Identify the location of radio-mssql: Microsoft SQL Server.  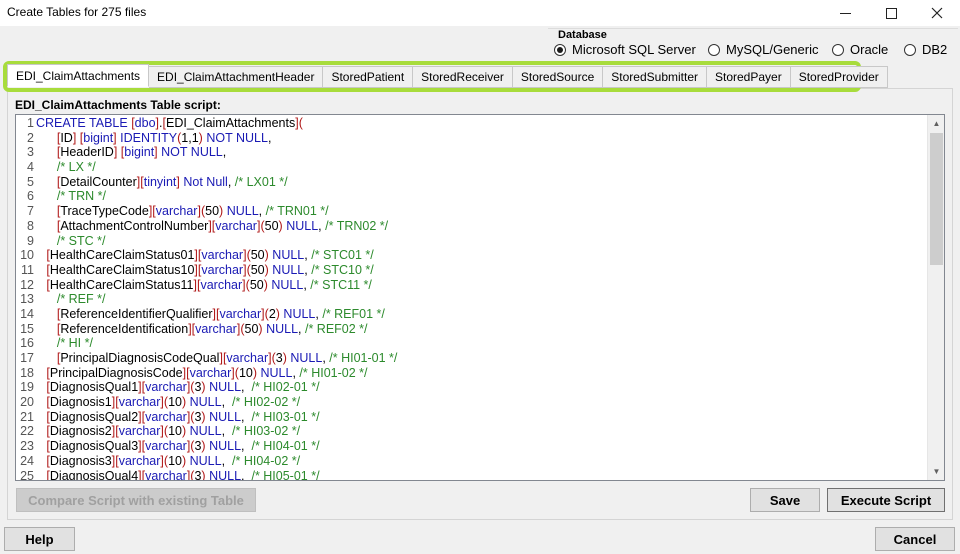
(625, 49).